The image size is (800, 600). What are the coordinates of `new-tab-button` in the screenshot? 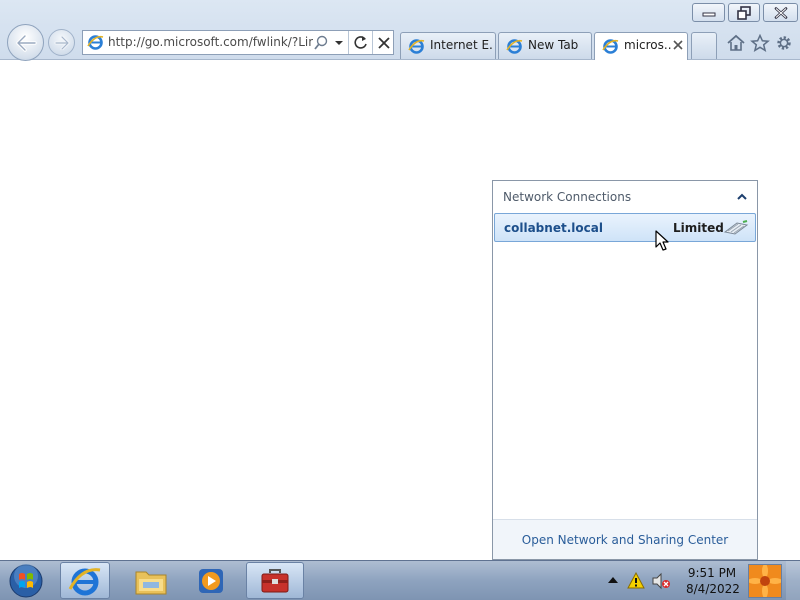 It's located at (704, 45).